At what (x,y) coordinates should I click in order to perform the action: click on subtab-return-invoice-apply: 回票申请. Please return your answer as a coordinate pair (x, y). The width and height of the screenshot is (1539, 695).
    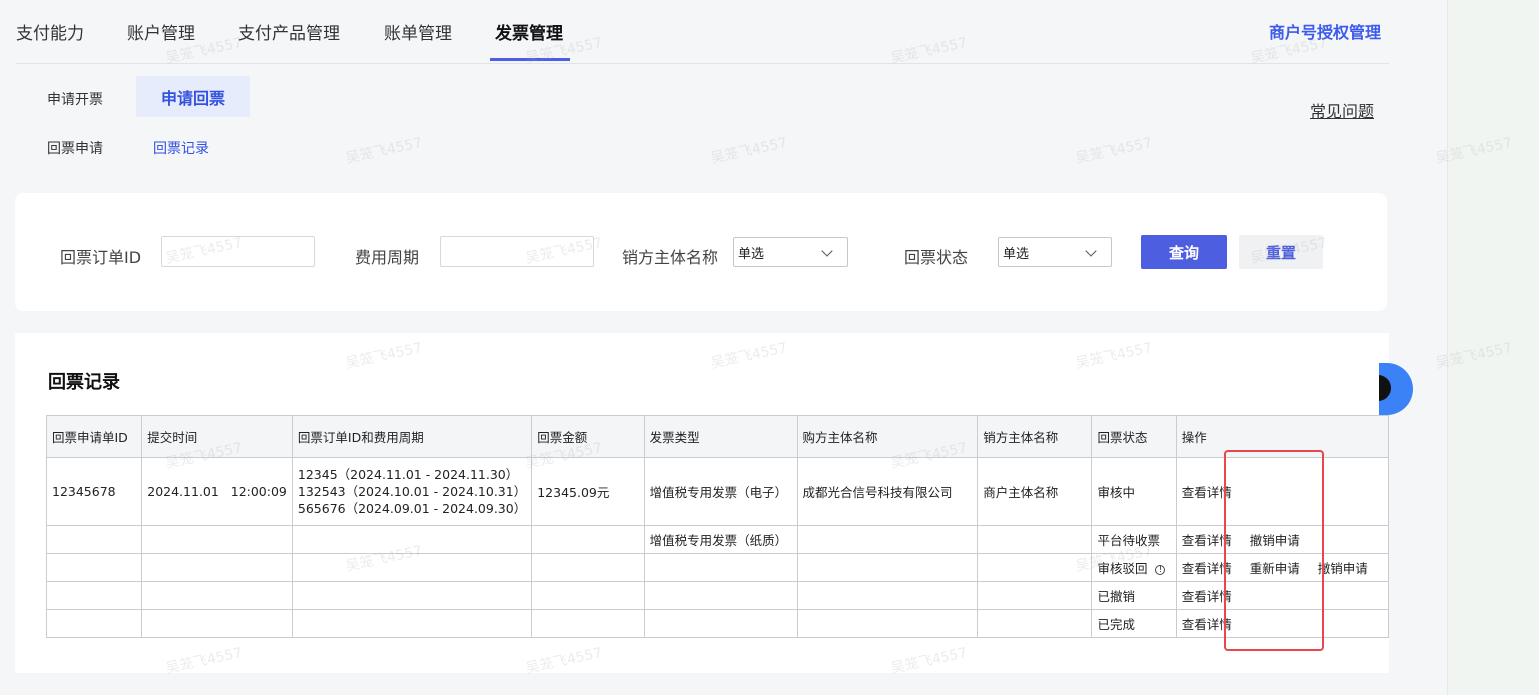
    Looking at the image, I should click on (75, 148).